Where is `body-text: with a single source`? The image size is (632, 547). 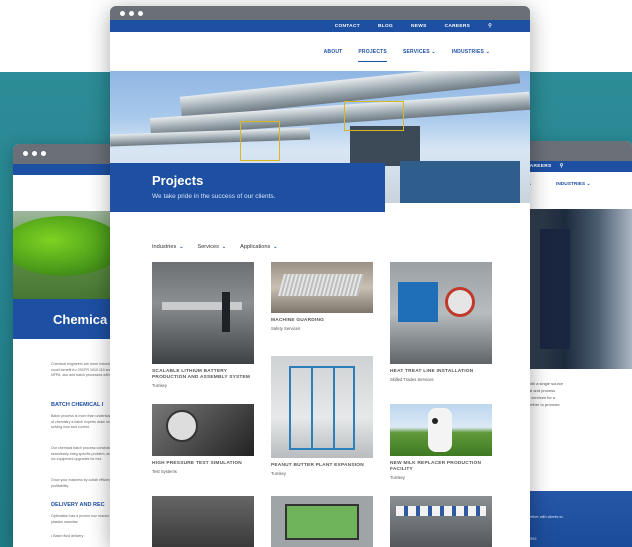 body-text: with a single source is located at coordinates (546, 383).